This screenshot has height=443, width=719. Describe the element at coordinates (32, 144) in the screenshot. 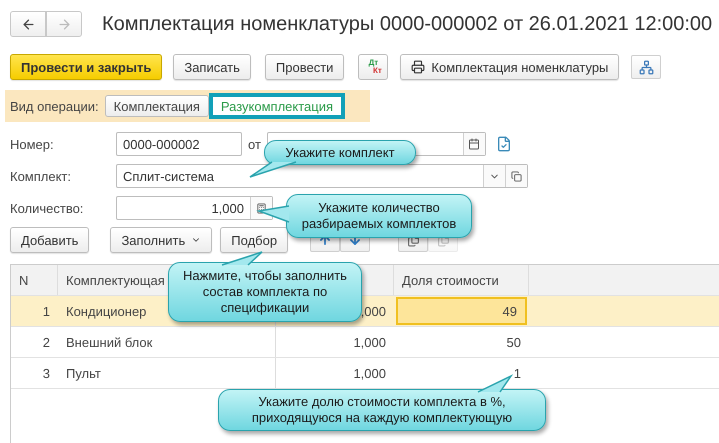

I see `field-label: Номер:` at that location.